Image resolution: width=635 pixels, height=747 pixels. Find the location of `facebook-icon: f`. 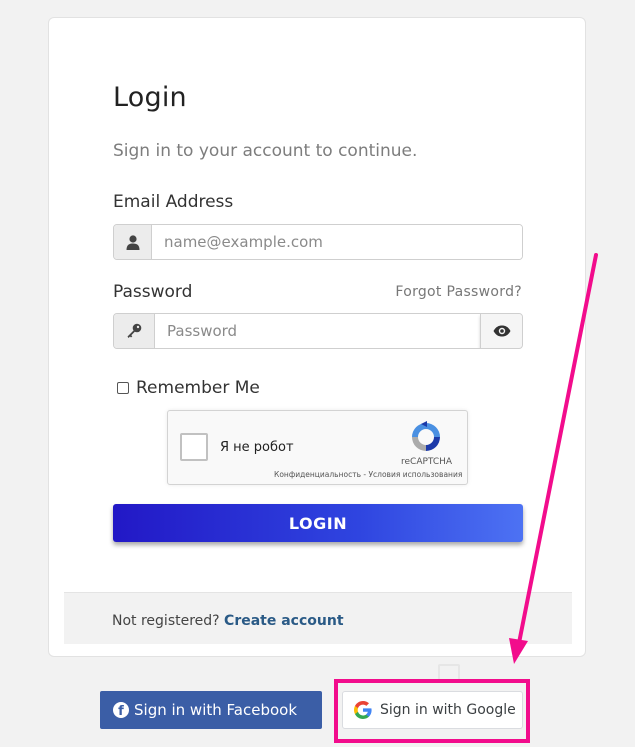

facebook-icon: f is located at coordinates (121, 710).